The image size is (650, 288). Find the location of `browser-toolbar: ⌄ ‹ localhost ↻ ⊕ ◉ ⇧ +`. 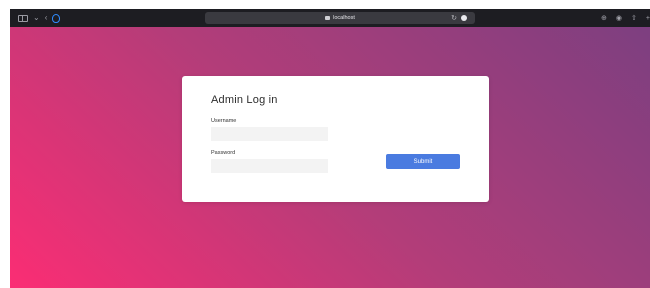

browser-toolbar: ⌄ ‹ localhost ↻ ⊕ ◉ ⇧ + is located at coordinates (330, 18).